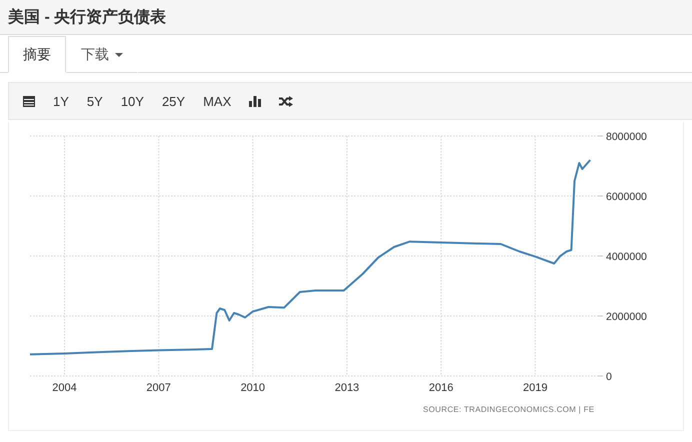  Describe the element at coordinates (255, 101) in the screenshot. I see `bar-chart-icon` at that location.